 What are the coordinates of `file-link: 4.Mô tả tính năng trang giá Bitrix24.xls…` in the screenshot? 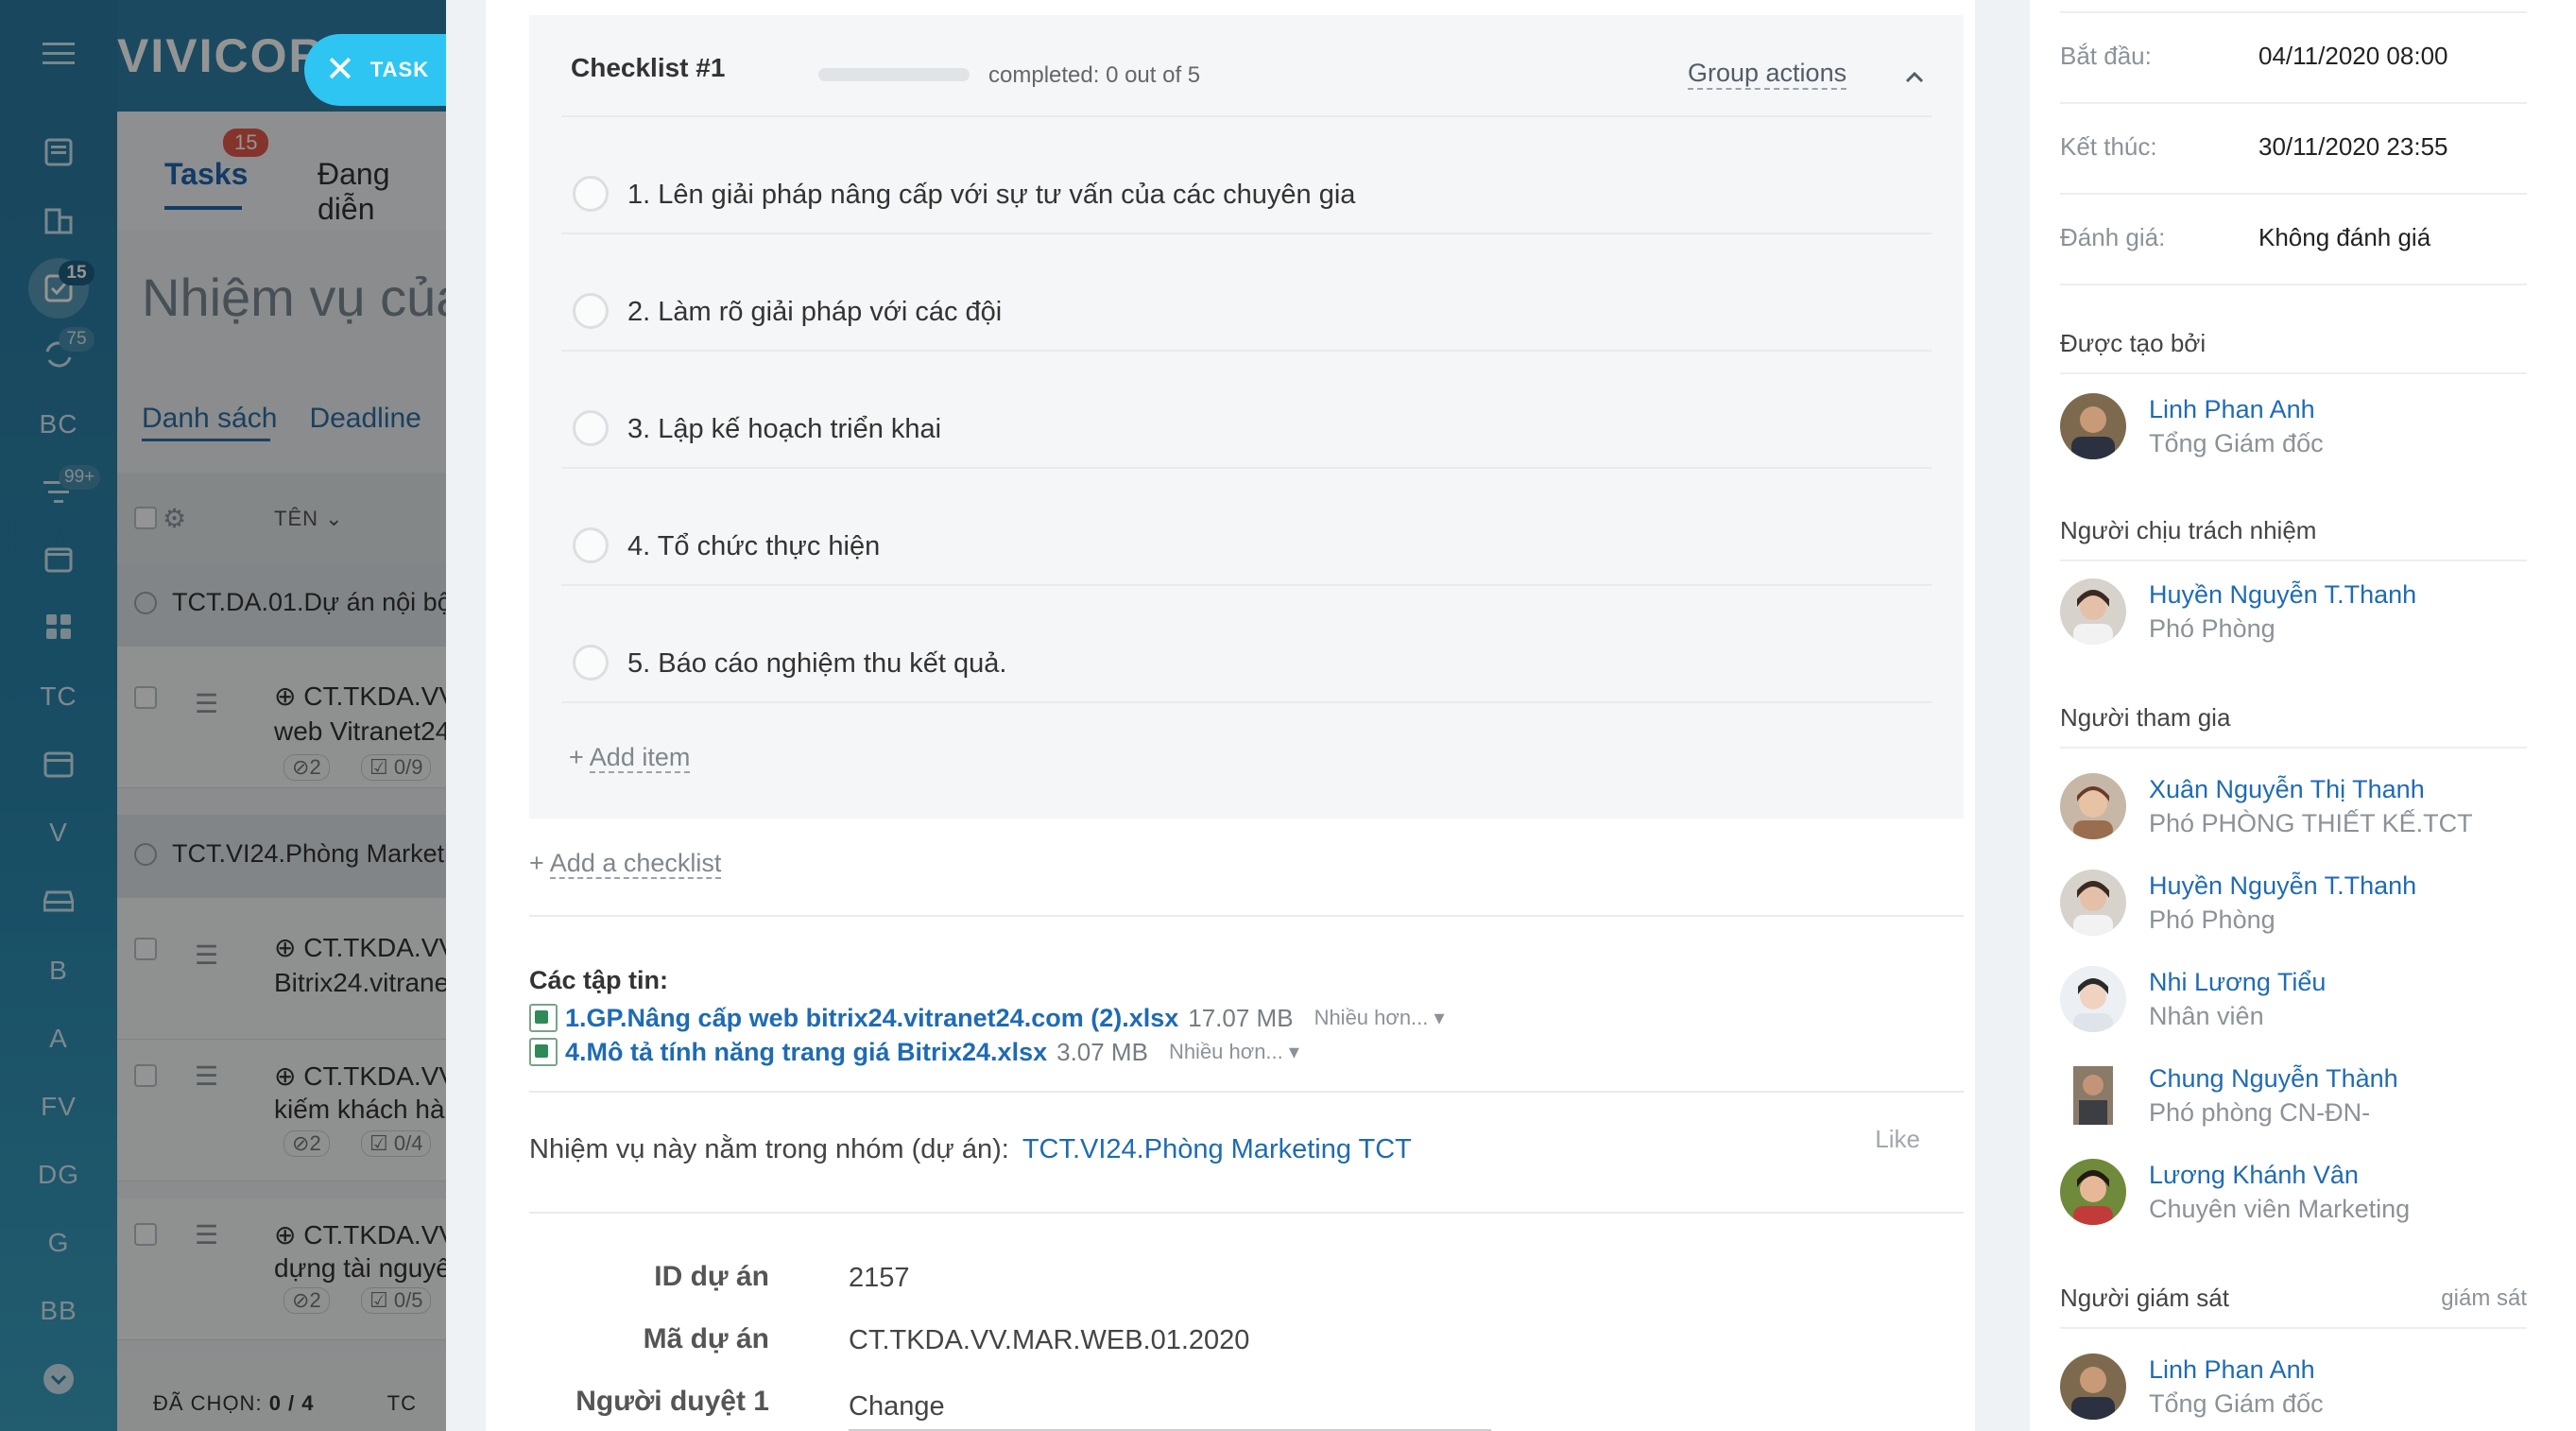 It's located at (806, 1053).